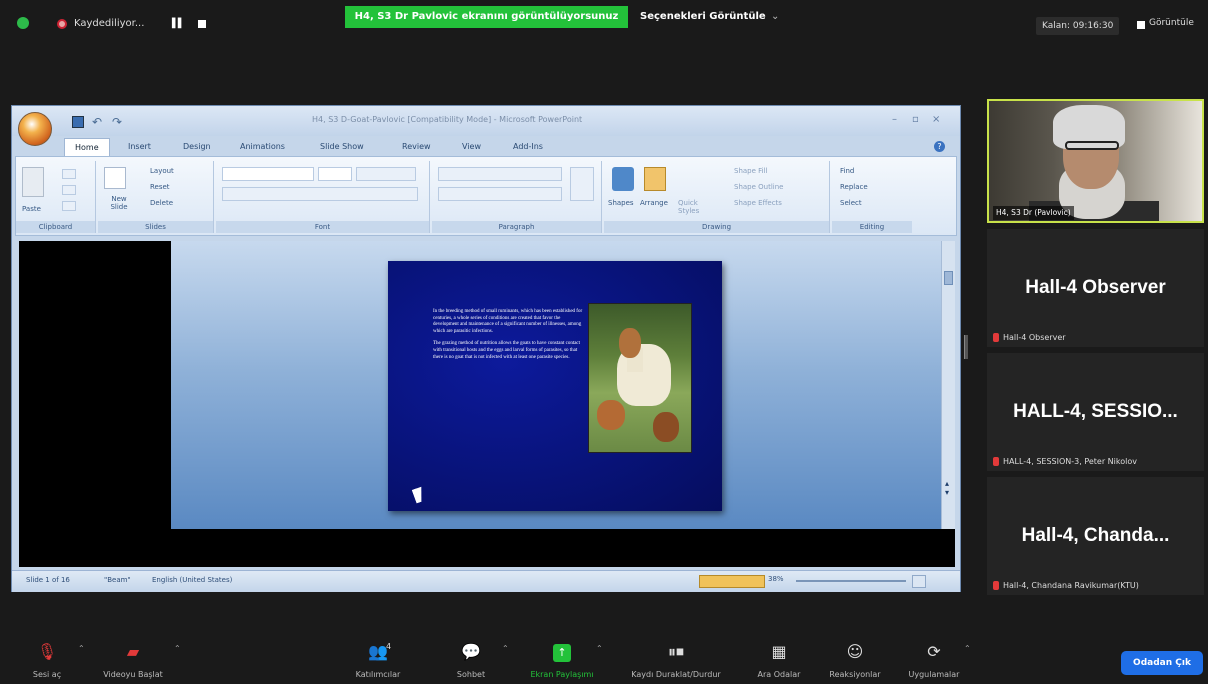  I want to click on quick-styles-button: Quick Styles, so click(693, 207).